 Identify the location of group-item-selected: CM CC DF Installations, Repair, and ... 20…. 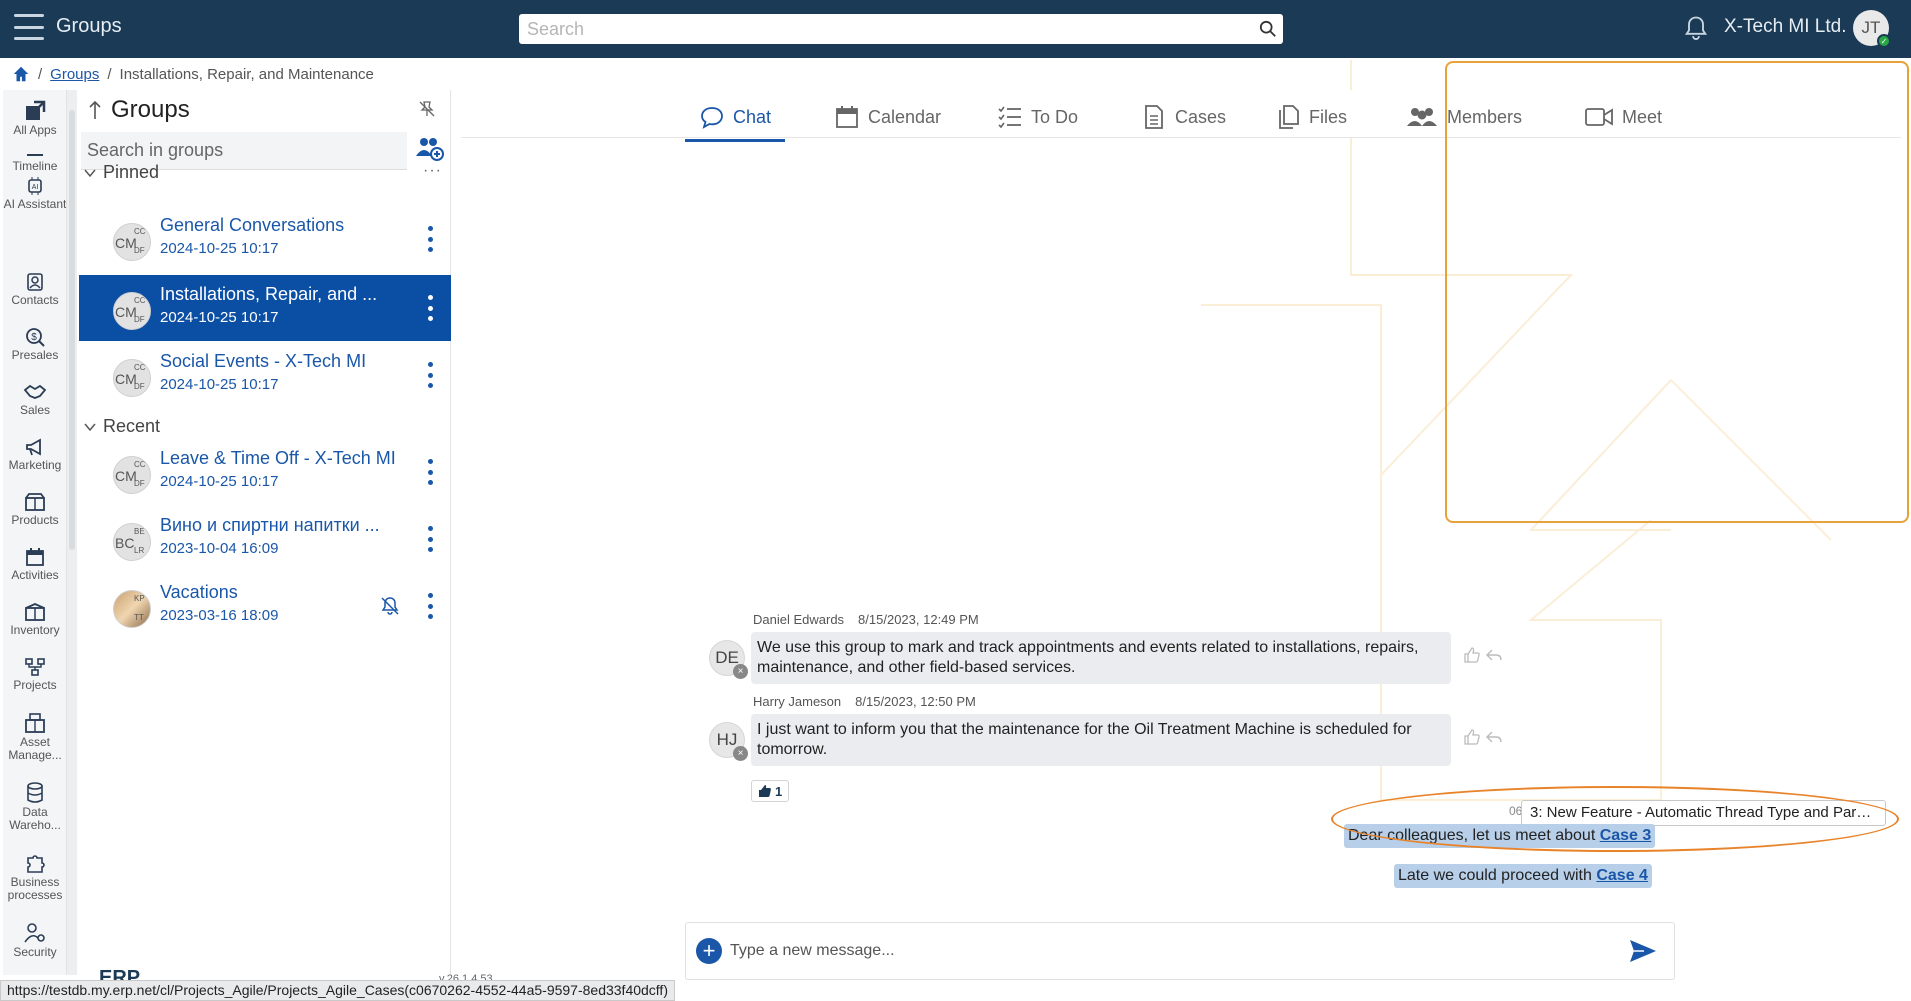
(265, 308).